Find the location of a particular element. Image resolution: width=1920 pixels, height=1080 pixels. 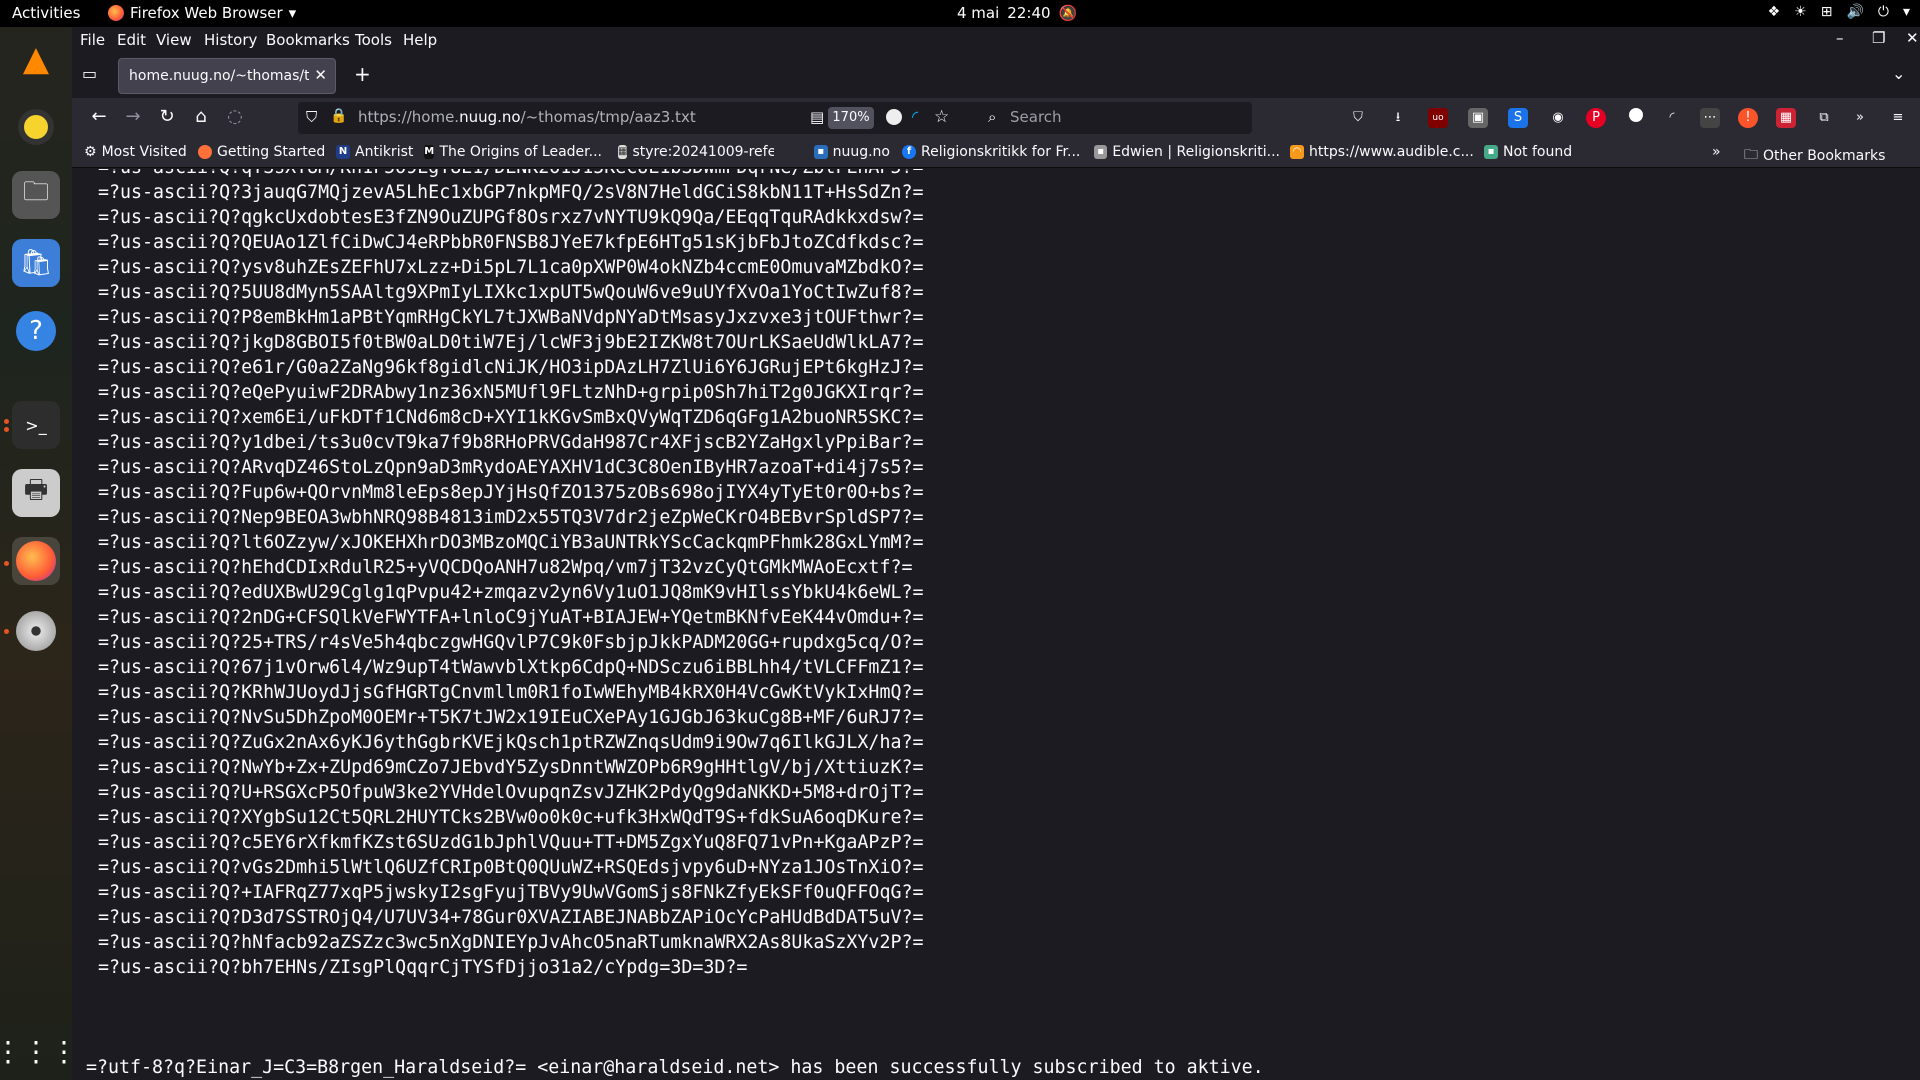

minimize-button: – is located at coordinates (1840, 38).